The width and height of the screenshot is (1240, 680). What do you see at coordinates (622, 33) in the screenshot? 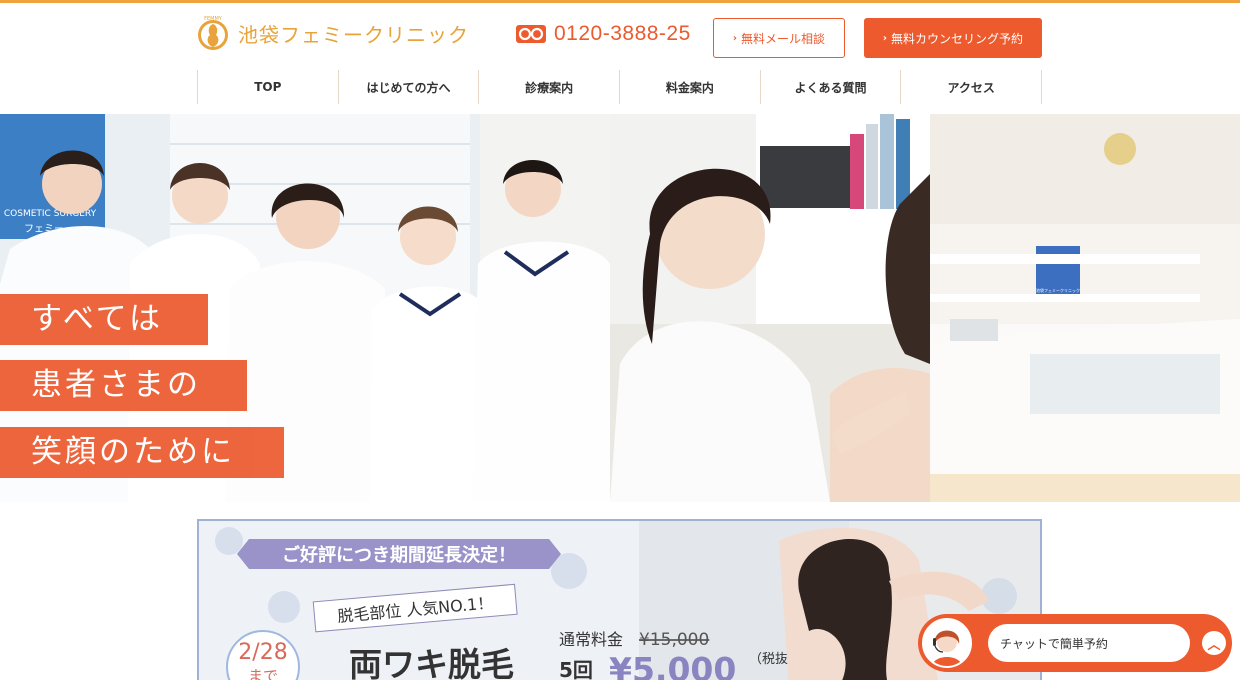
I see `phone-number: 0120-3888-25` at bounding box center [622, 33].